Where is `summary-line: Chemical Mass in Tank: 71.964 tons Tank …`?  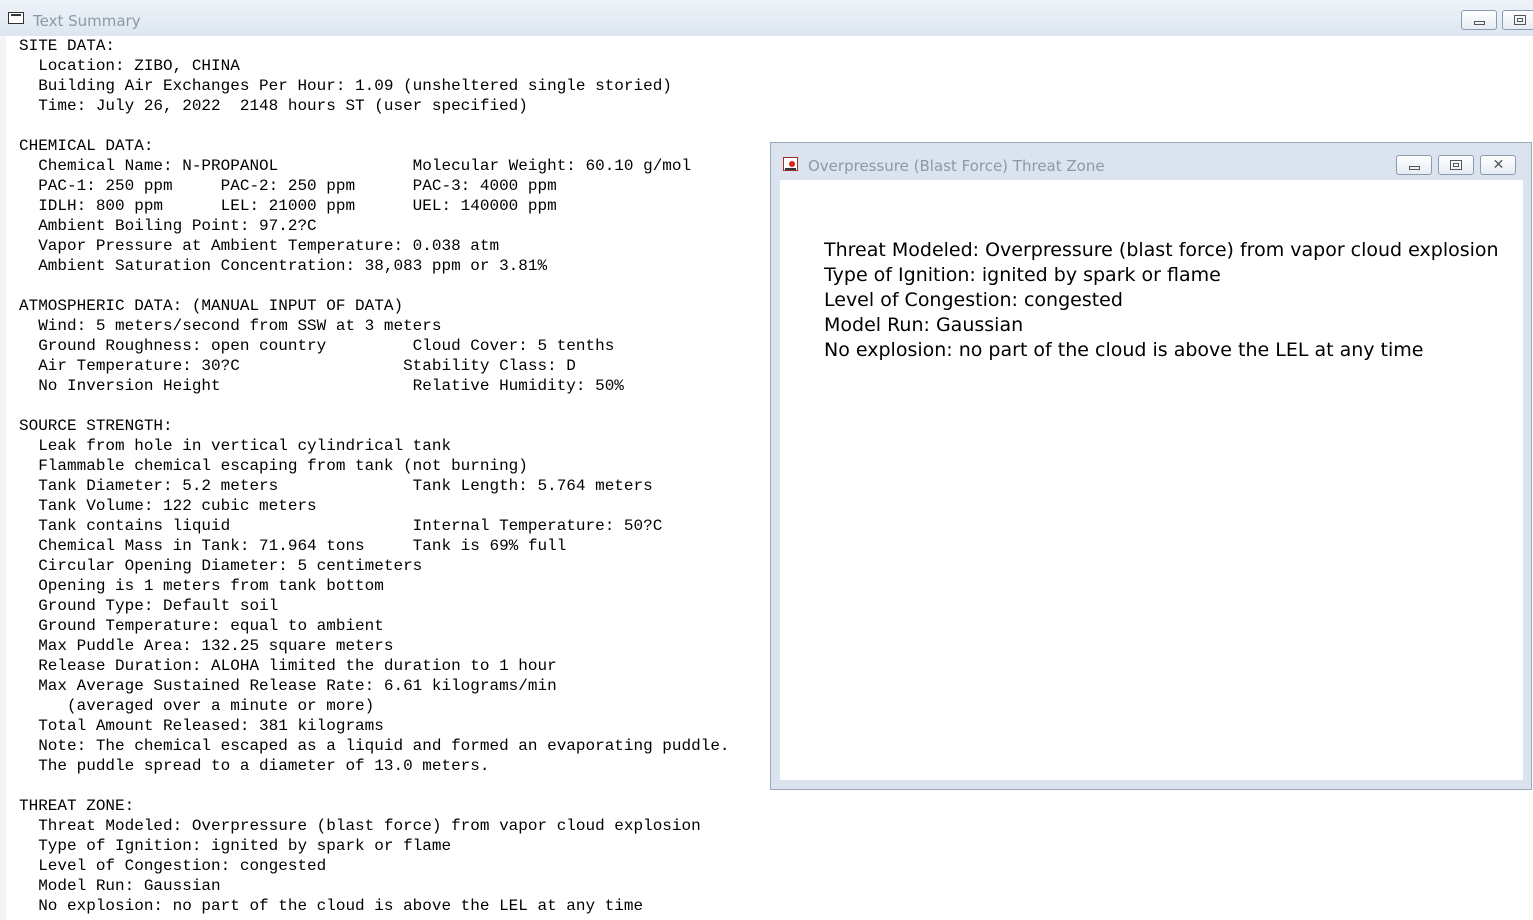
summary-line: Chemical Mass in Tank: 71.964 tons Tank … is located at coordinates (293, 546).